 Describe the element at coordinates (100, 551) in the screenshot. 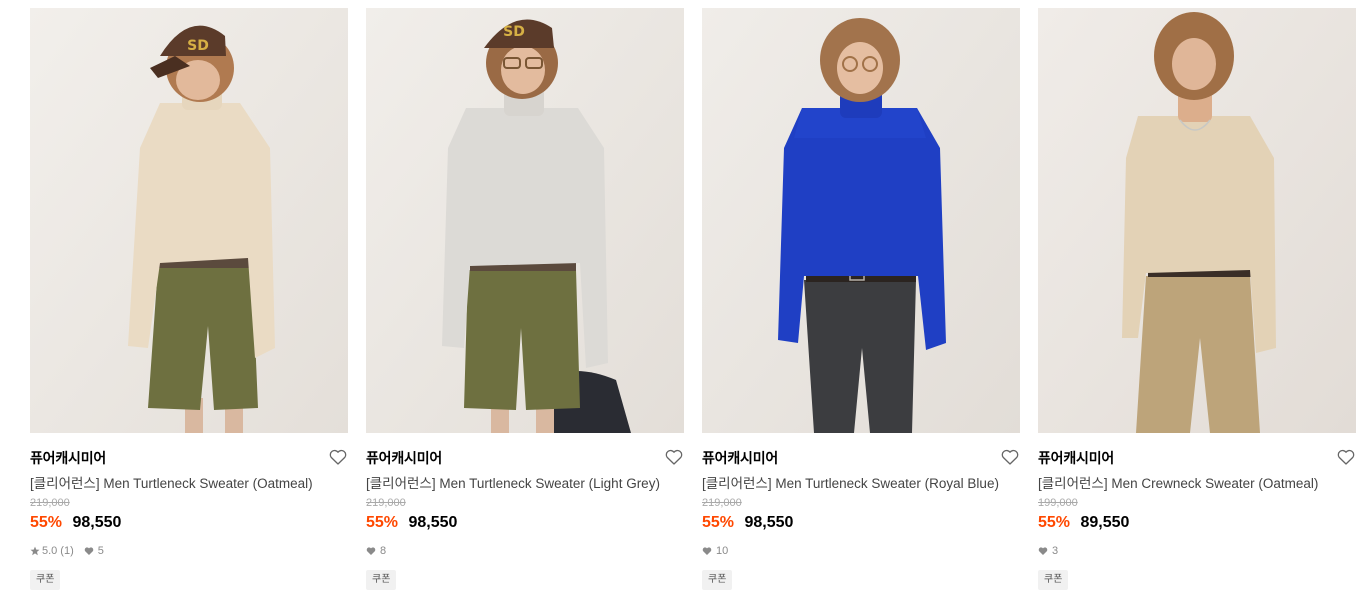

I see `like-count: 5` at that location.